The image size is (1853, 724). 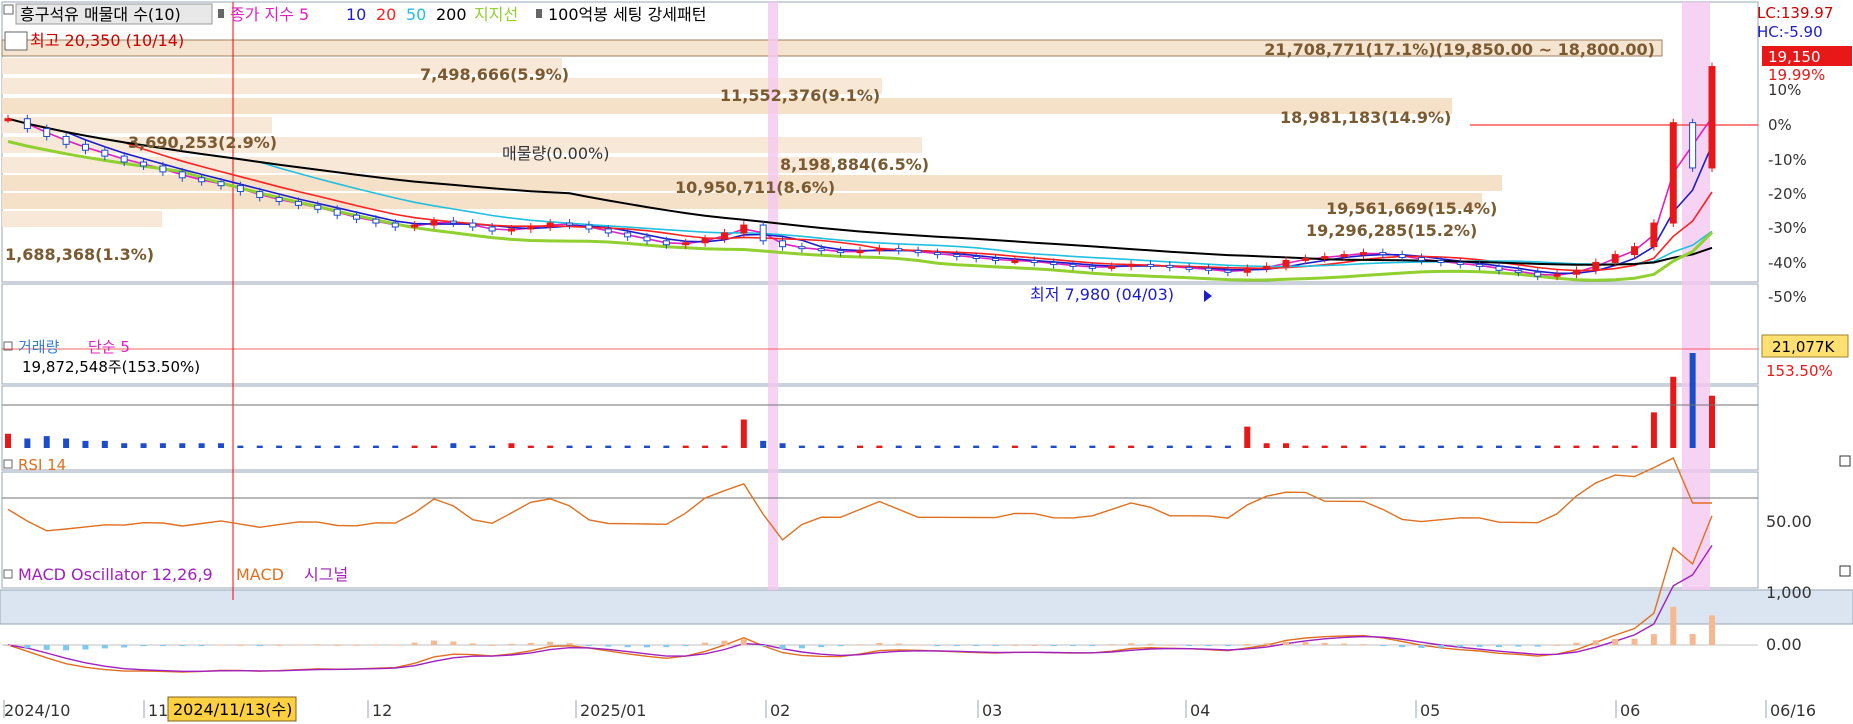 What do you see at coordinates (386, 14) in the screenshot?
I see `legend-ma20: 20` at bounding box center [386, 14].